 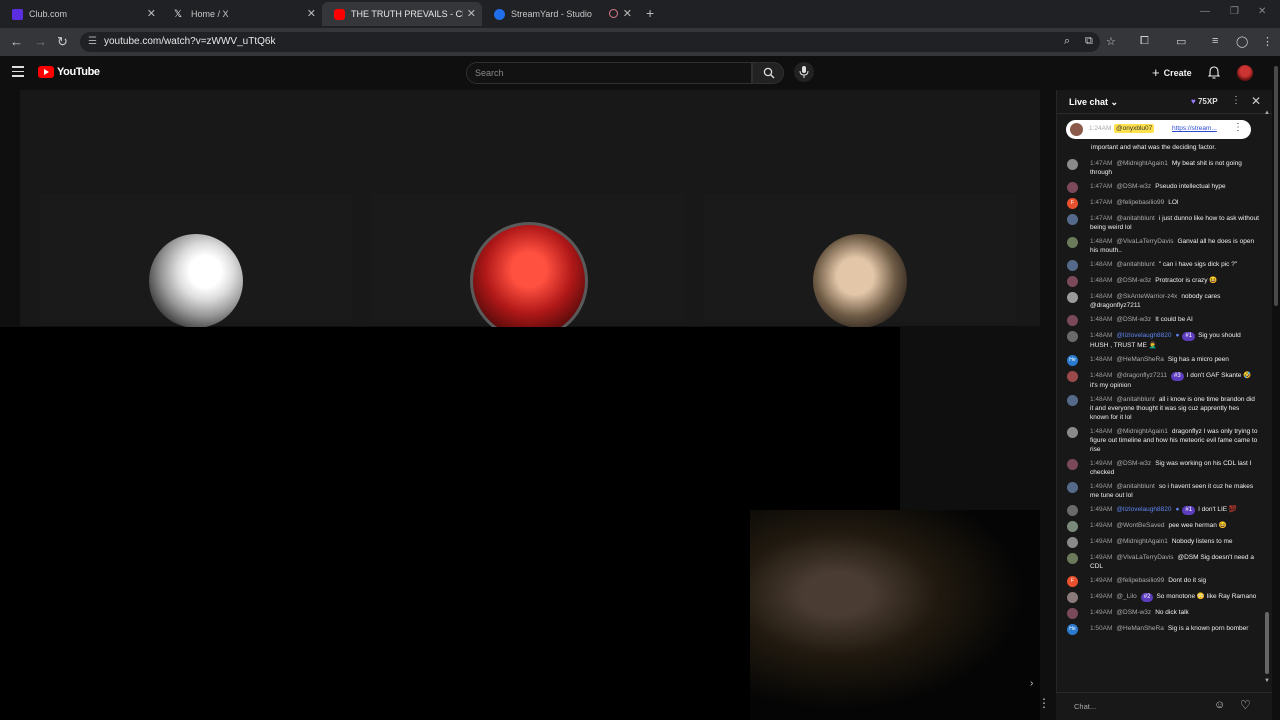 I want to click on chat-scrollbar: ▲ ▼, so click(x=1268, y=398).